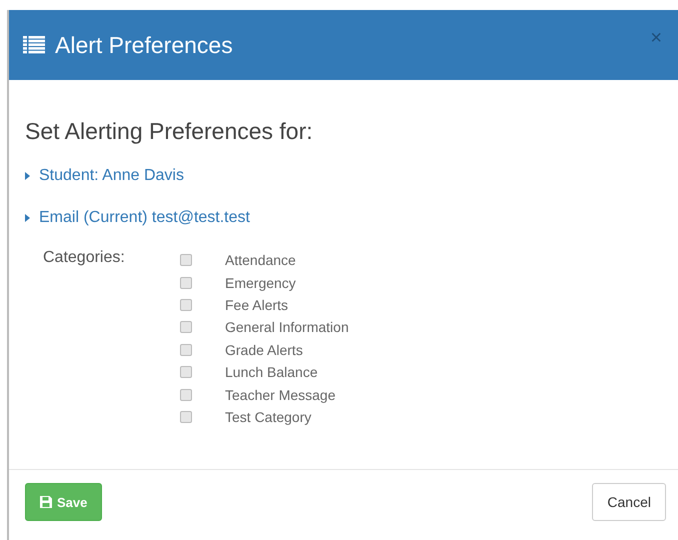 This screenshot has width=678, height=540. What do you see at coordinates (268, 416) in the screenshot?
I see `checkbox-label: Test Category` at bounding box center [268, 416].